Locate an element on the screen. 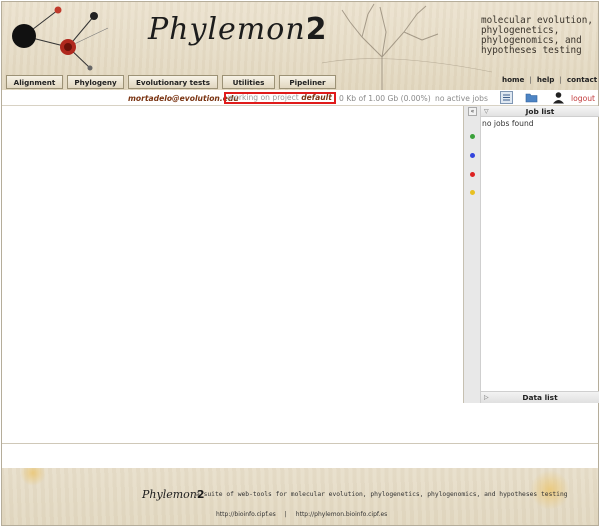 The height and width of the screenshot is (527, 600). data-list-header: ▷ Data list is located at coordinates (540, 397).